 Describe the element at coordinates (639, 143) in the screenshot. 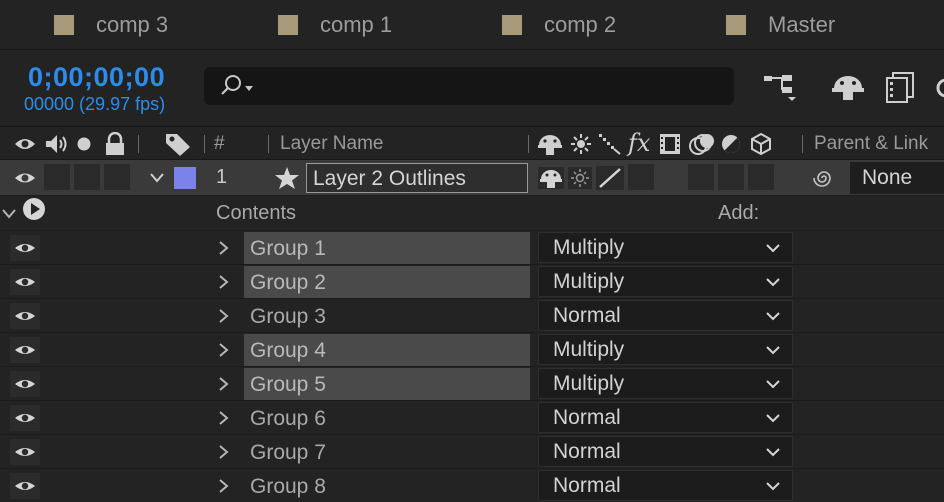

I see `effects-icon: fx` at that location.